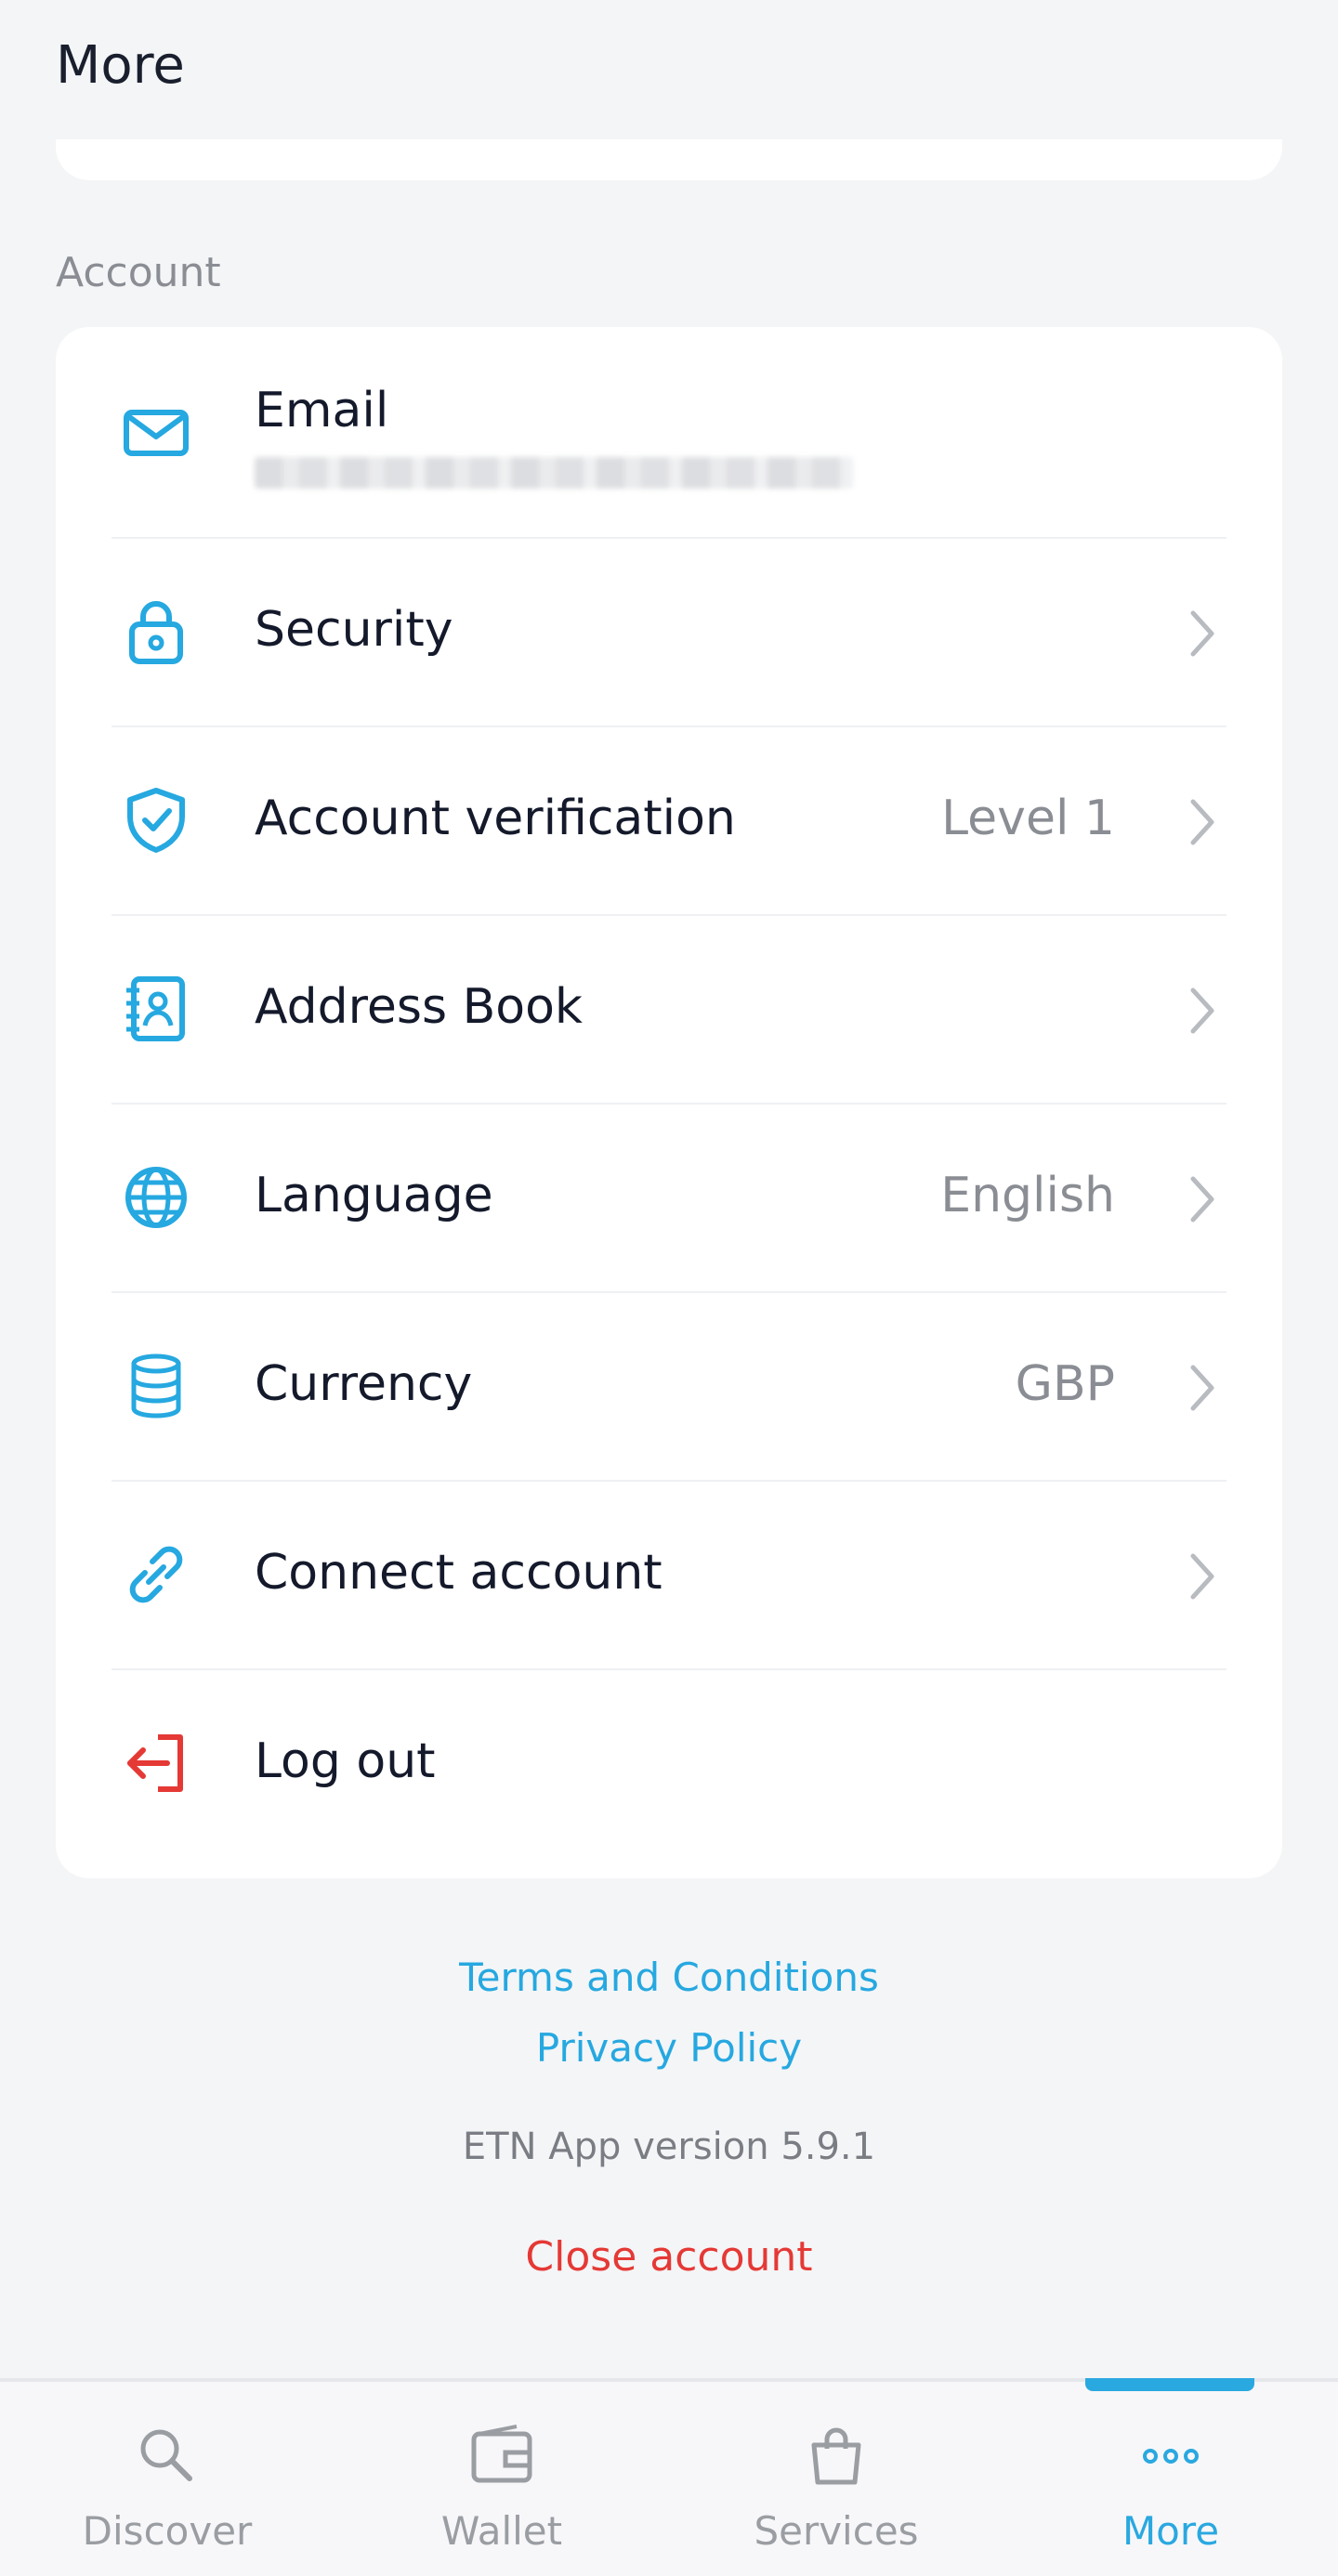 The height and width of the screenshot is (2576, 1338). I want to click on coins-stack-icon, so click(156, 1386).